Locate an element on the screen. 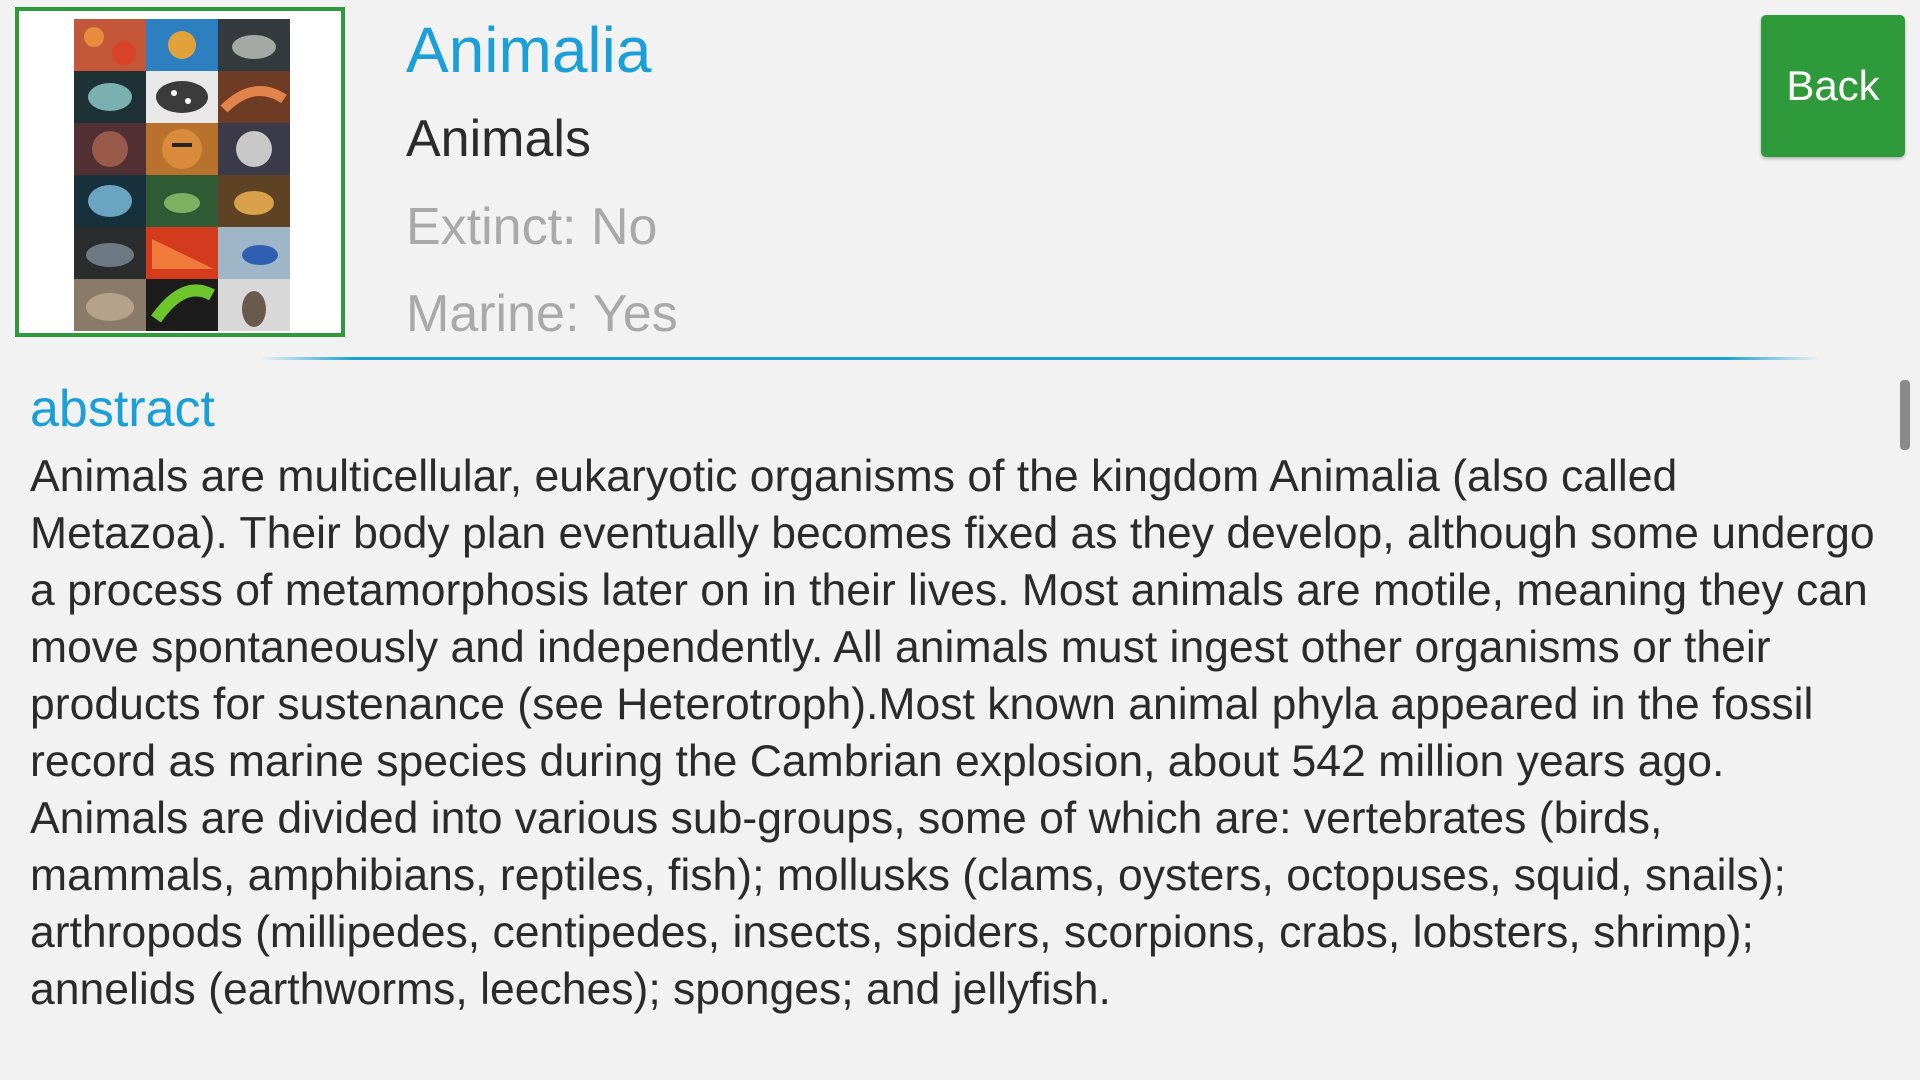 The width and height of the screenshot is (1920, 1080). header-divider is located at coordinates (1040, 358).